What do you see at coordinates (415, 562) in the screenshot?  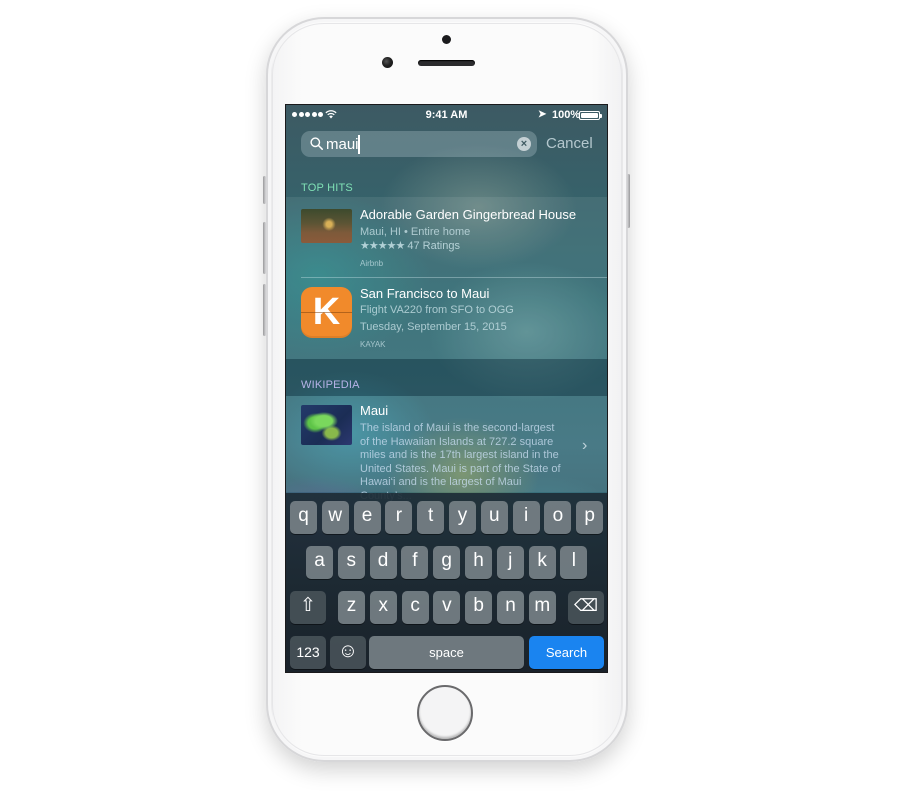 I see `key-f: f` at bounding box center [415, 562].